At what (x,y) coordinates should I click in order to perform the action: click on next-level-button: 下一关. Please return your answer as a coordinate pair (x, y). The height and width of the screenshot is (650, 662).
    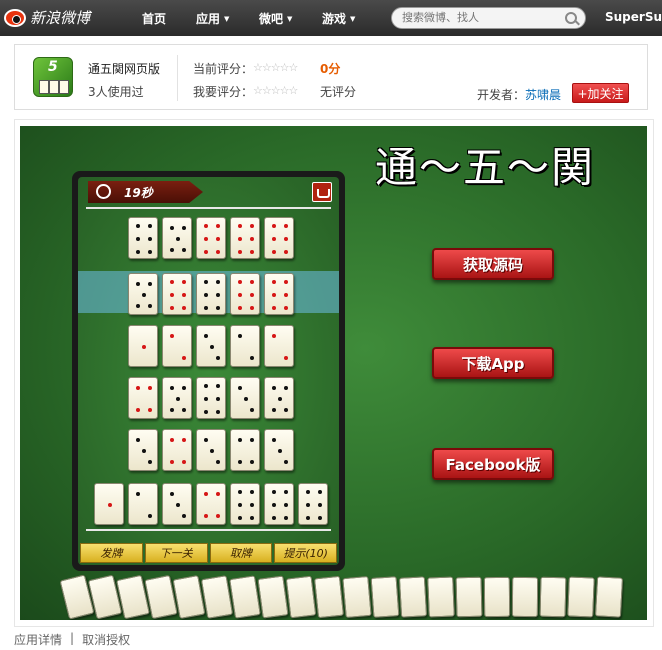
    Looking at the image, I should click on (176, 553).